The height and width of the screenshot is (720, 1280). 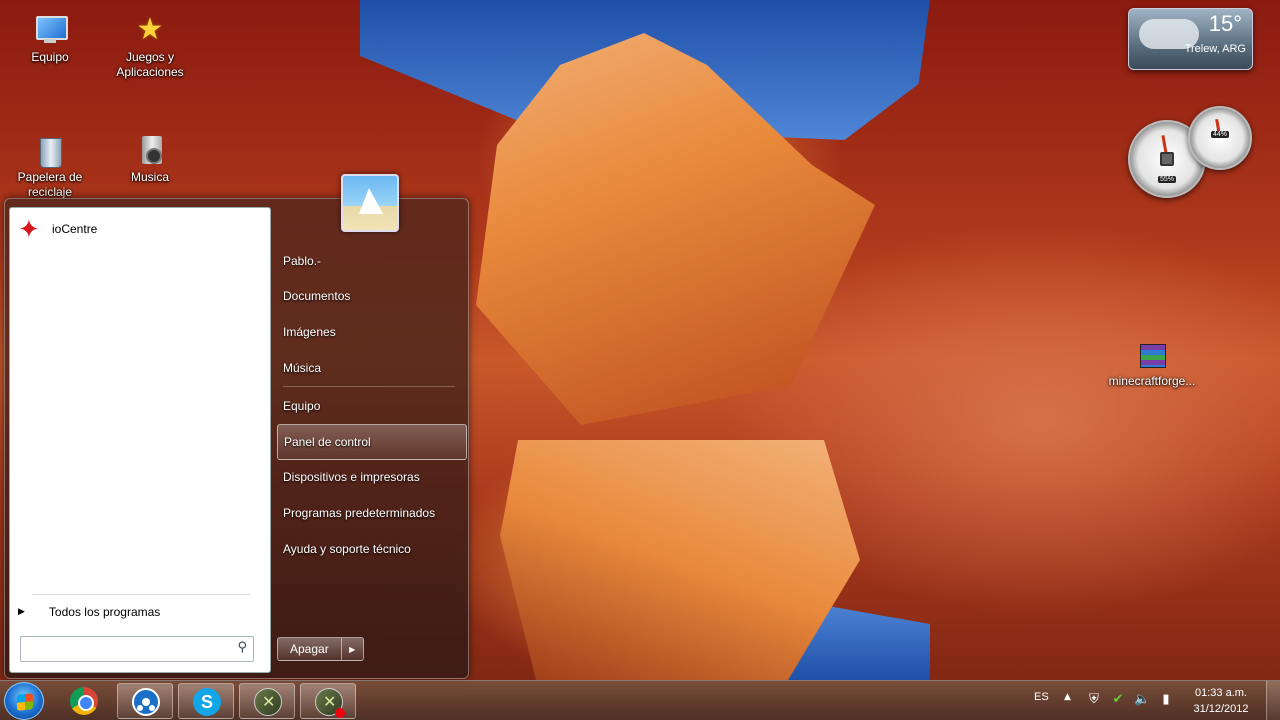 I want to click on taskbar-game-recording, so click(x=328, y=701).